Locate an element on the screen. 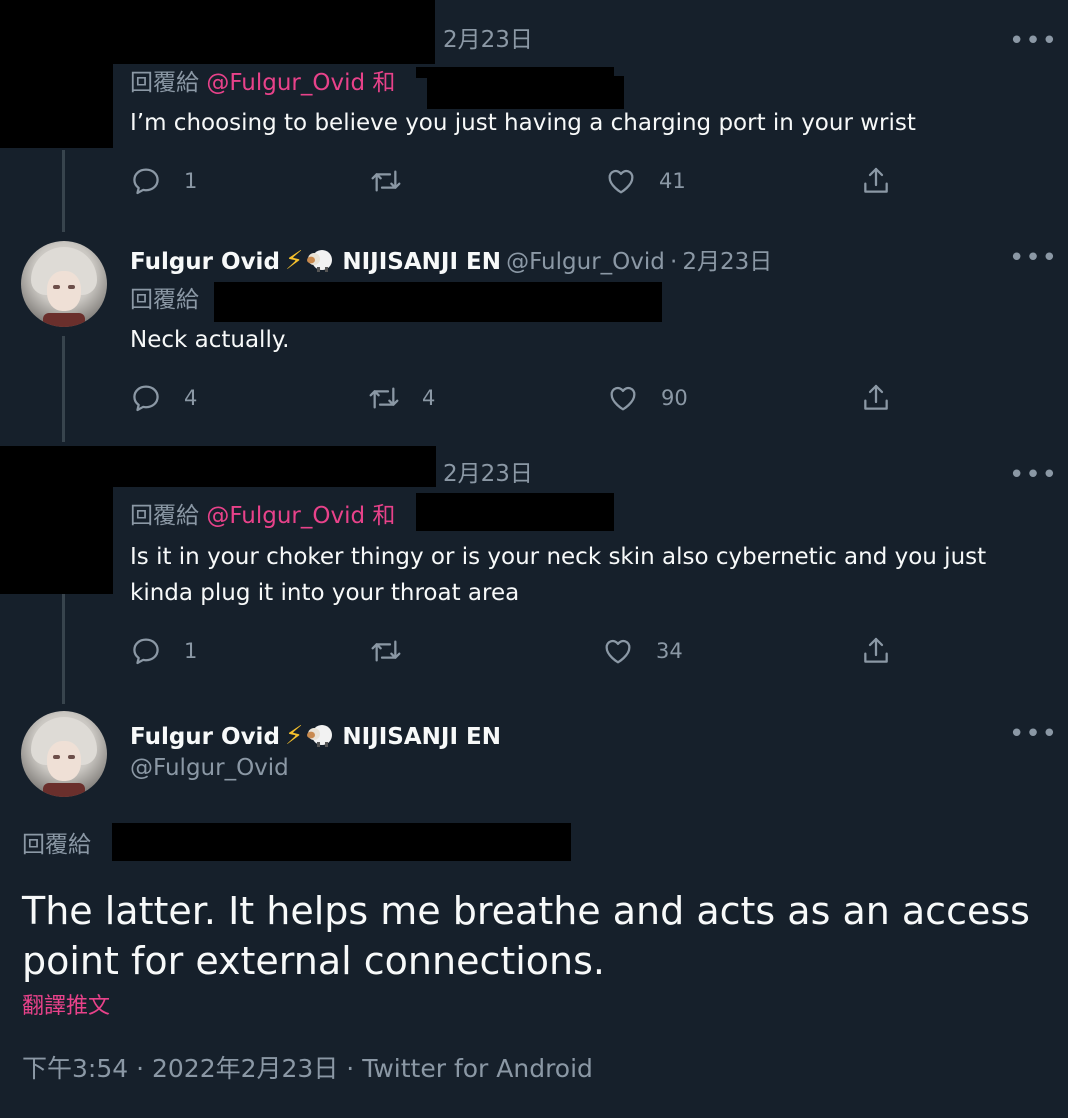 This screenshot has width=1068, height=1118. author-name-row: Fulgur Ovid ⚡ NIJISANJI EN is located at coordinates (315, 736).